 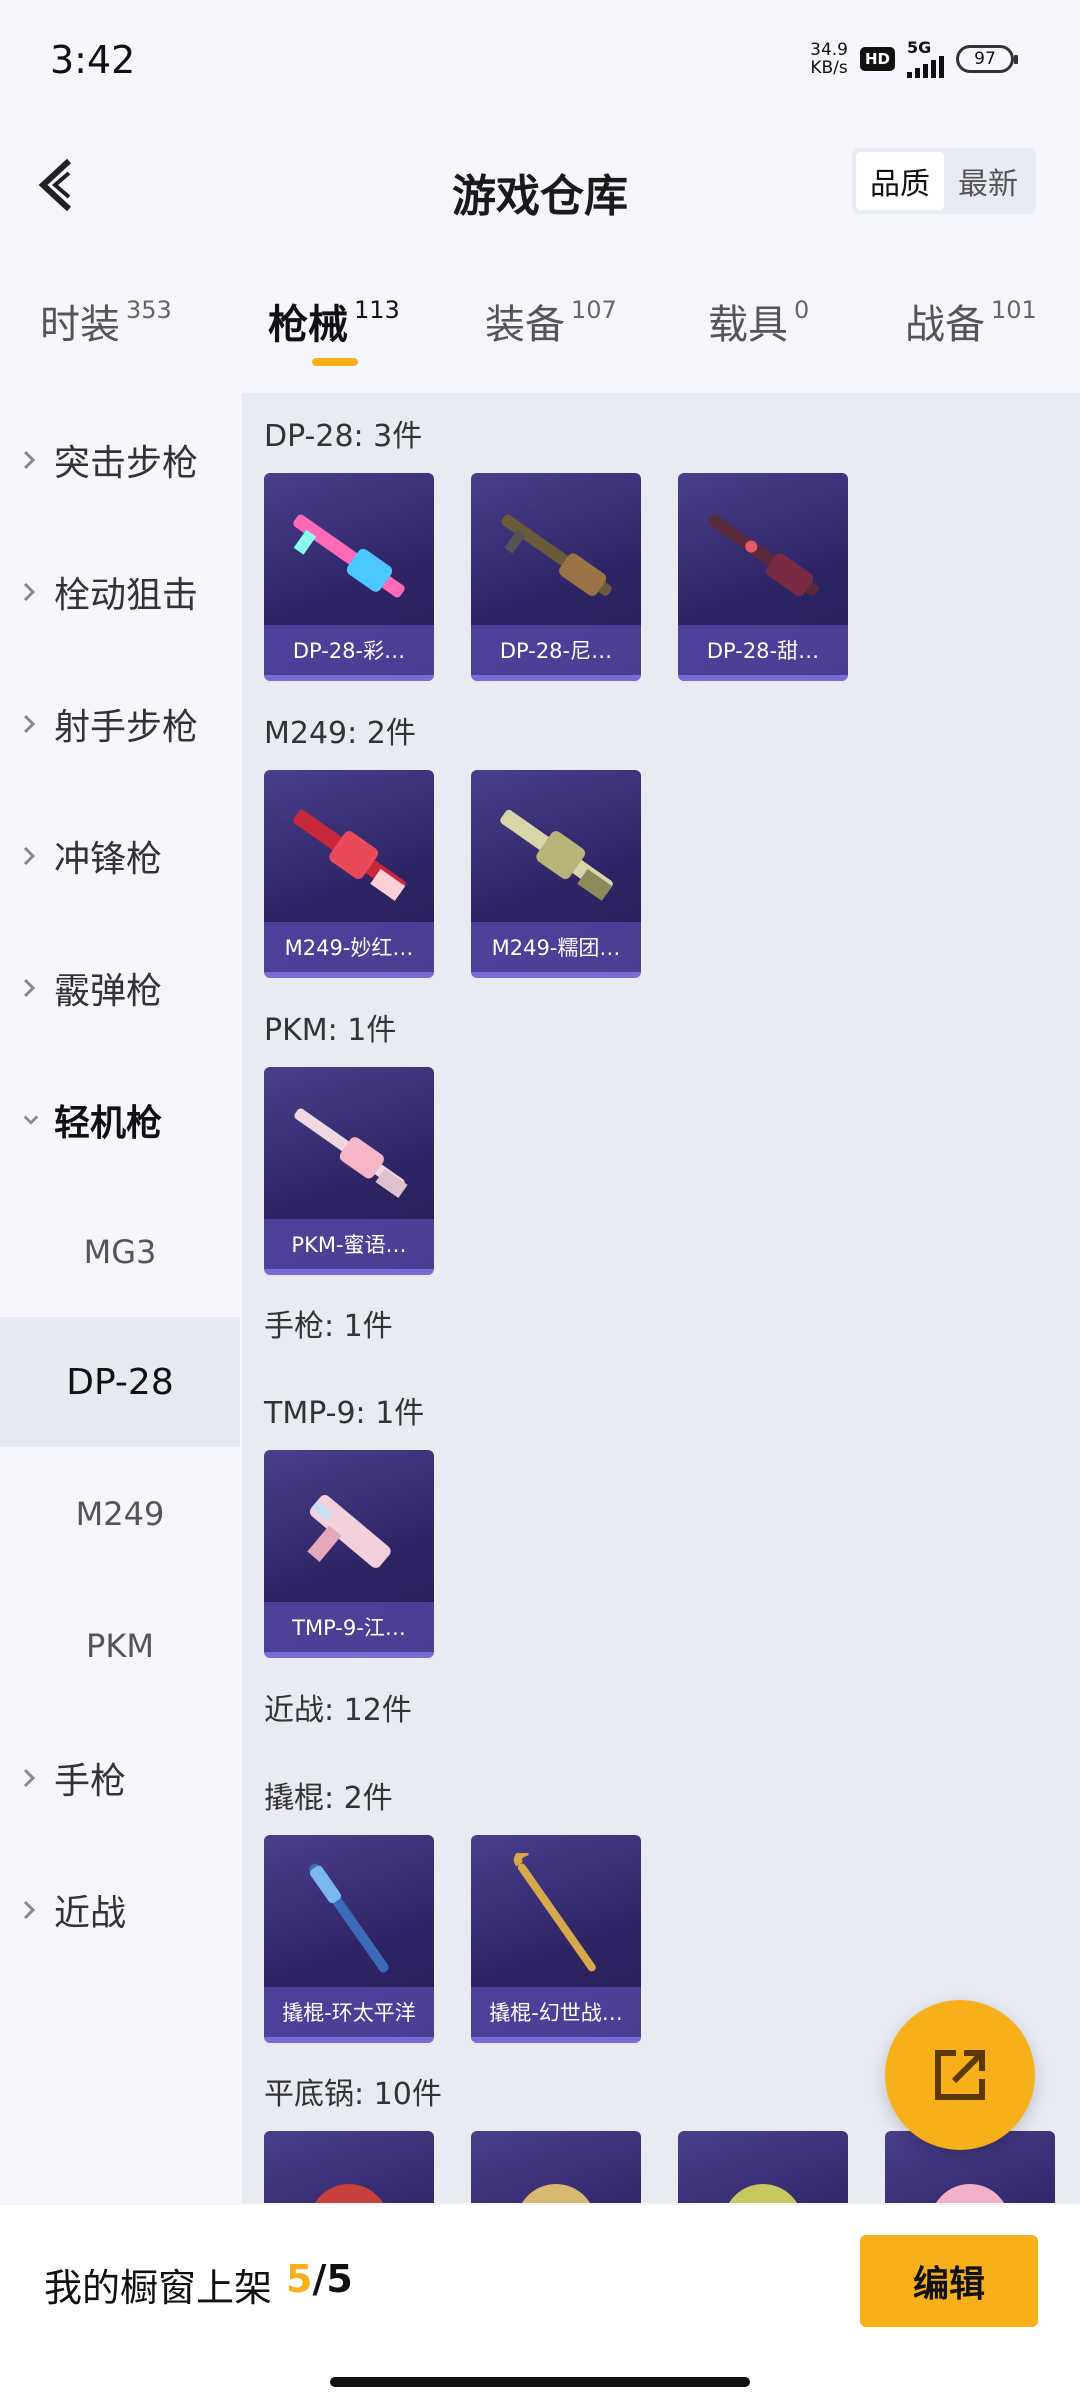 I want to click on network-speed: 34.9 KB/s, so click(x=829, y=59).